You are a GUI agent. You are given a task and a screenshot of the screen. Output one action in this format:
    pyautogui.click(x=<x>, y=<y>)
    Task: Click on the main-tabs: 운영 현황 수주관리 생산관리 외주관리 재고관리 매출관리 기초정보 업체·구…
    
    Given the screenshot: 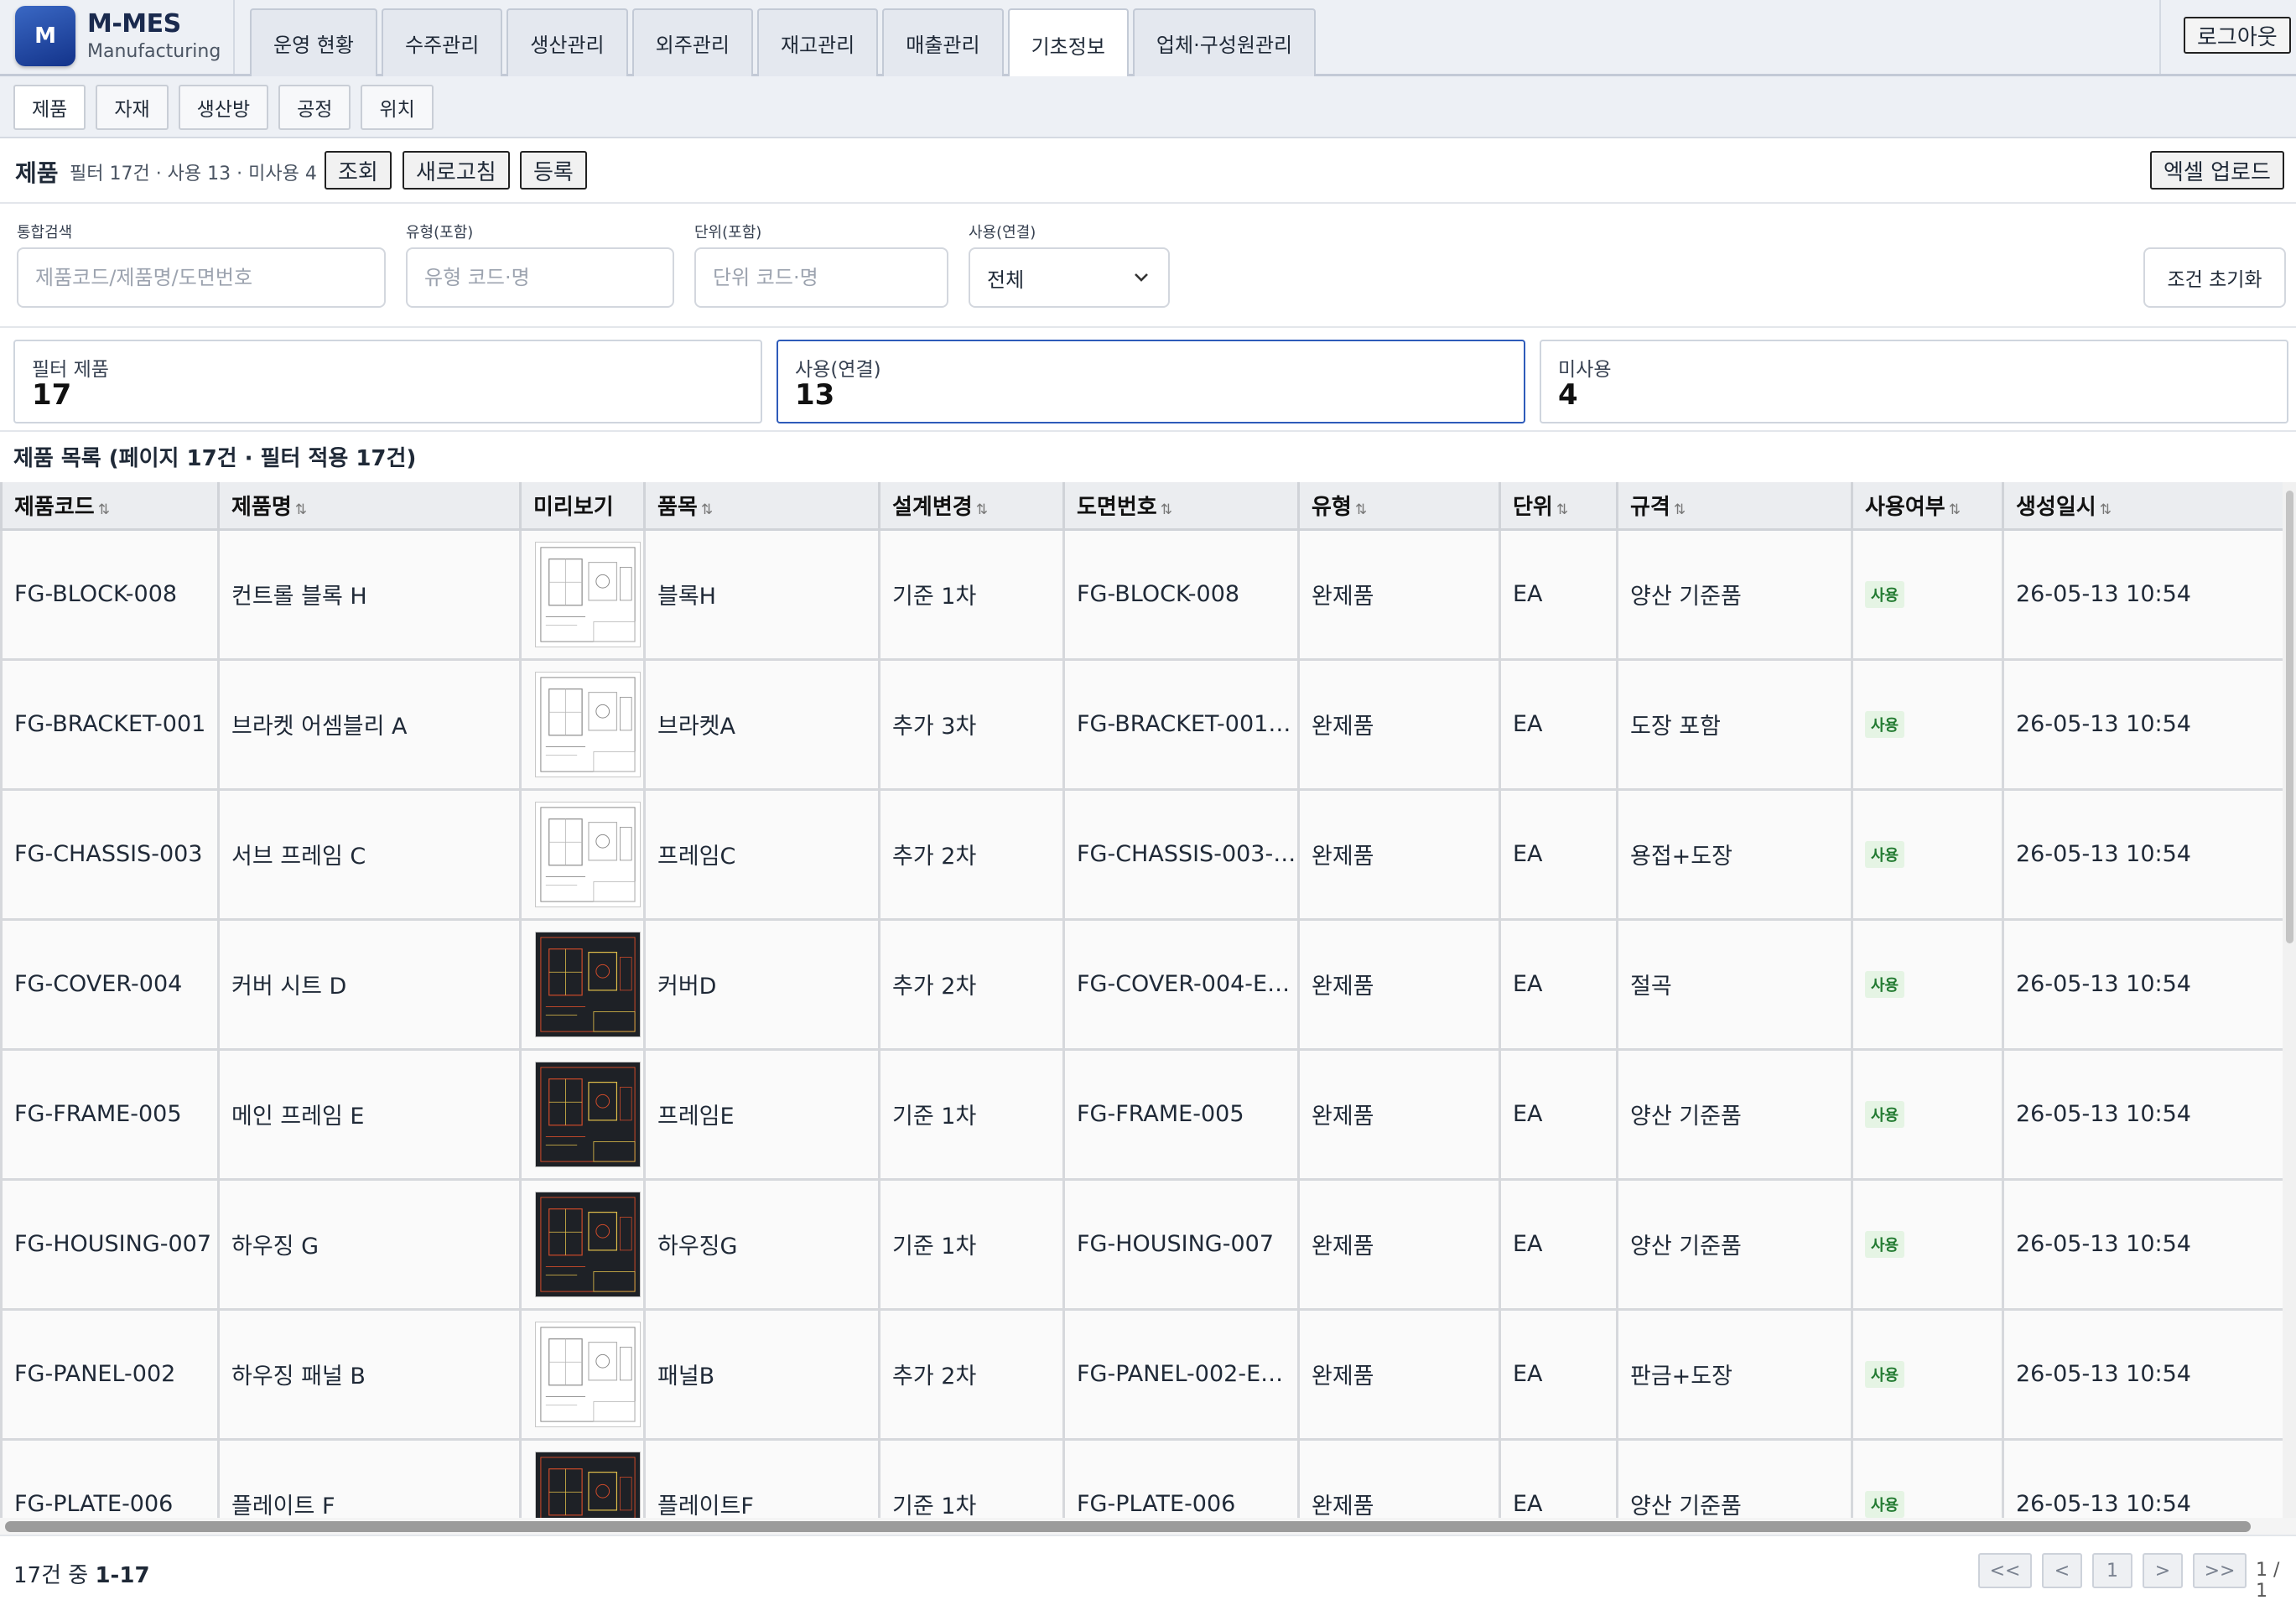 What is the action you would take?
    pyautogui.click(x=783, y=43)
    